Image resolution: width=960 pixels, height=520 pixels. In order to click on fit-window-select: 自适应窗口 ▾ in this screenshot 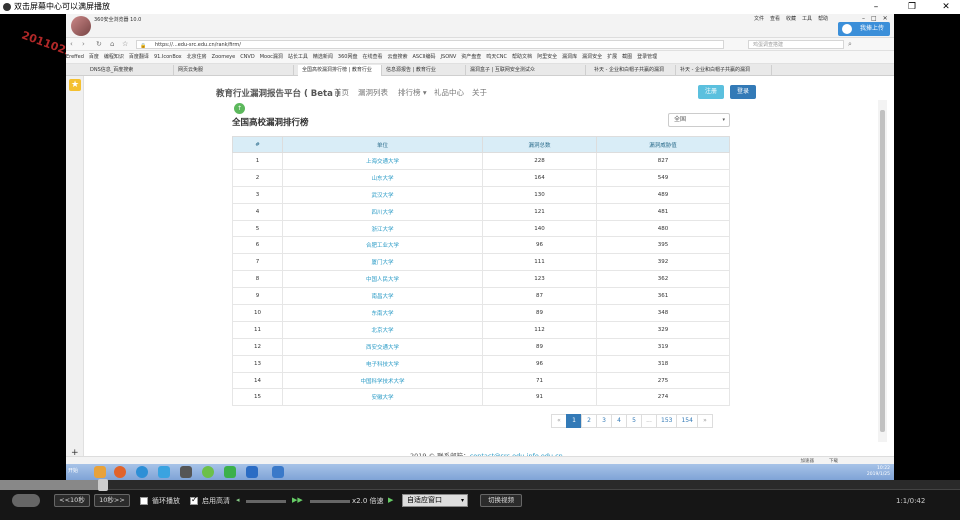, I will do `click(435, 500)`.